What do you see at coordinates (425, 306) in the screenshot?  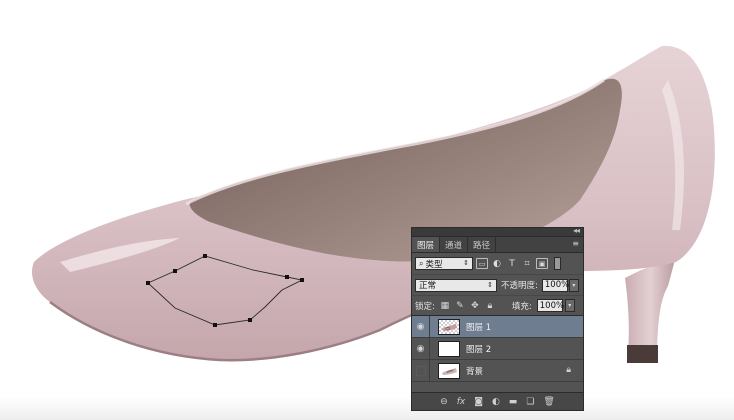 I see `lock-label: 锁定:` at bounding box center [425, 306].